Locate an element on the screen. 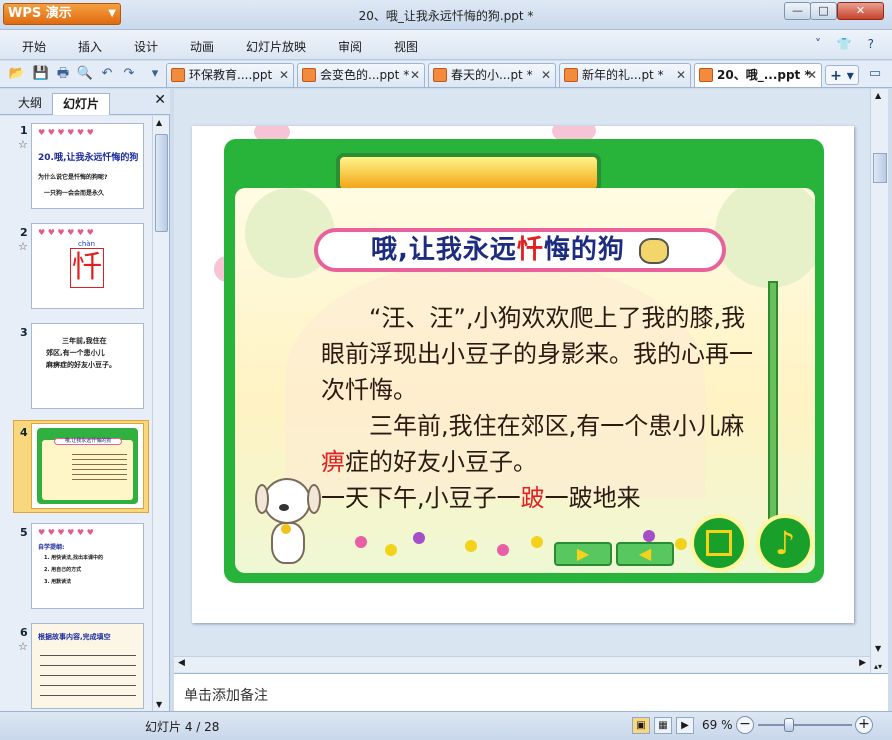  thumb-text: 忏 is located at coordinates (87, 268).